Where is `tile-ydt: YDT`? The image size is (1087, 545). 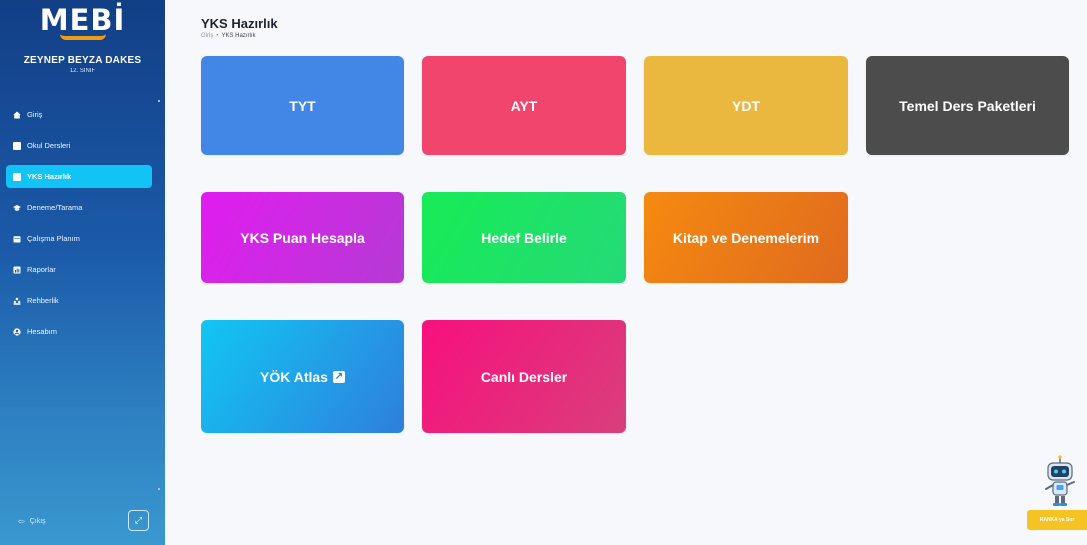 tile-ydt: YDT is located at coordinates (746, 105).